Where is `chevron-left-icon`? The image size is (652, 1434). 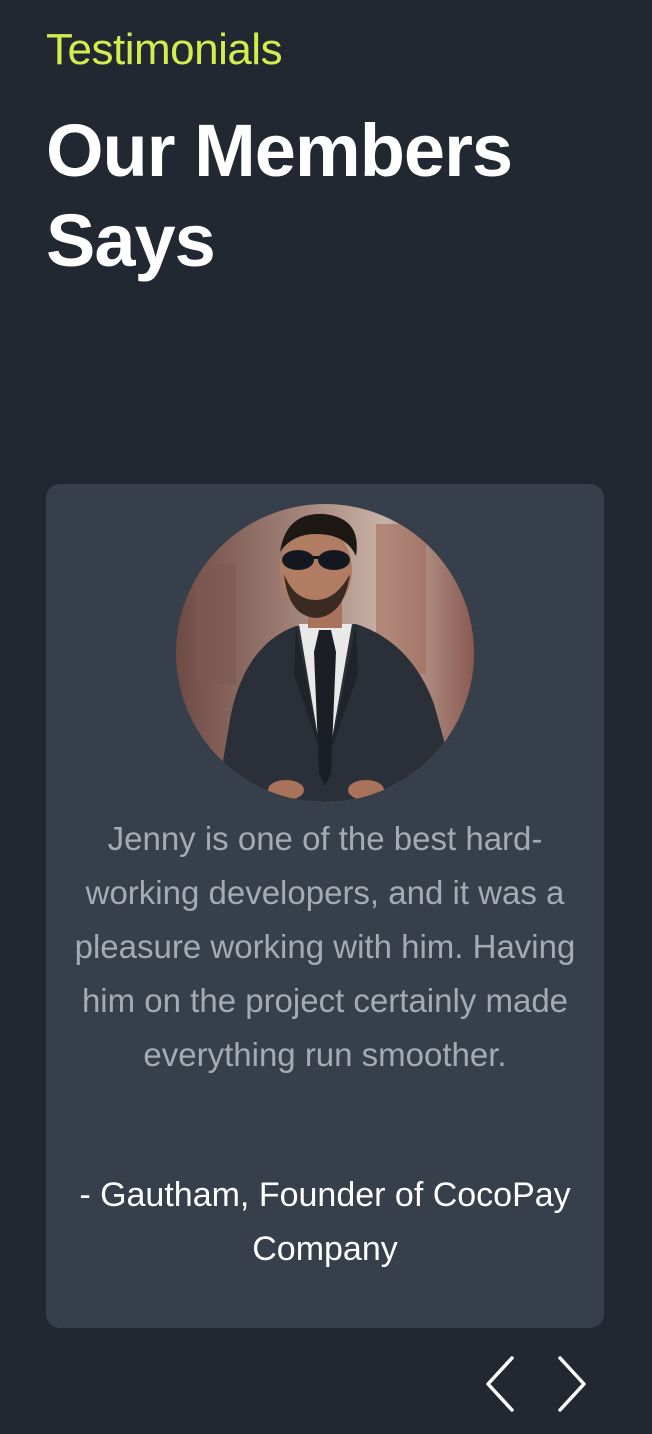 chevron-left-icon is located at coordinates (500, 1384).